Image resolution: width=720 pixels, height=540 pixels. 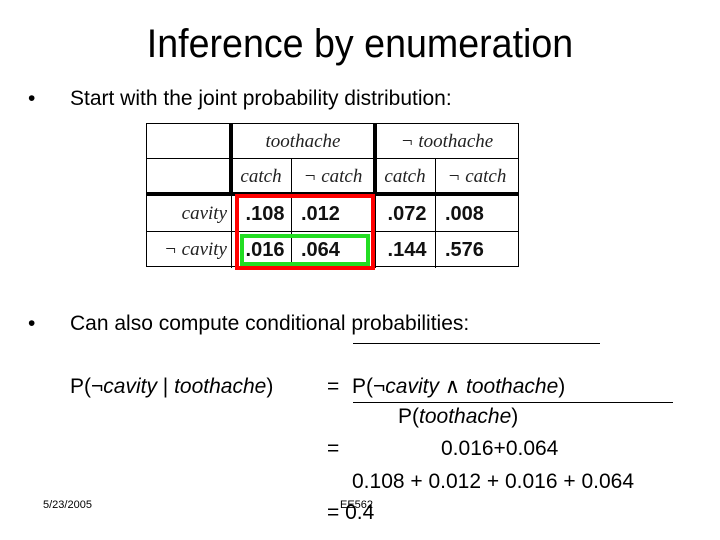 I want to click on symbolic-numerator: P(¬cavity ∧ toothache), so click(x=459, y=386).